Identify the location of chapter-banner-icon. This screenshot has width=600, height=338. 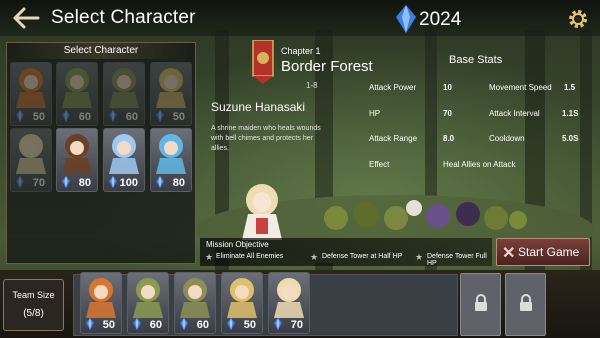
(263, 62).